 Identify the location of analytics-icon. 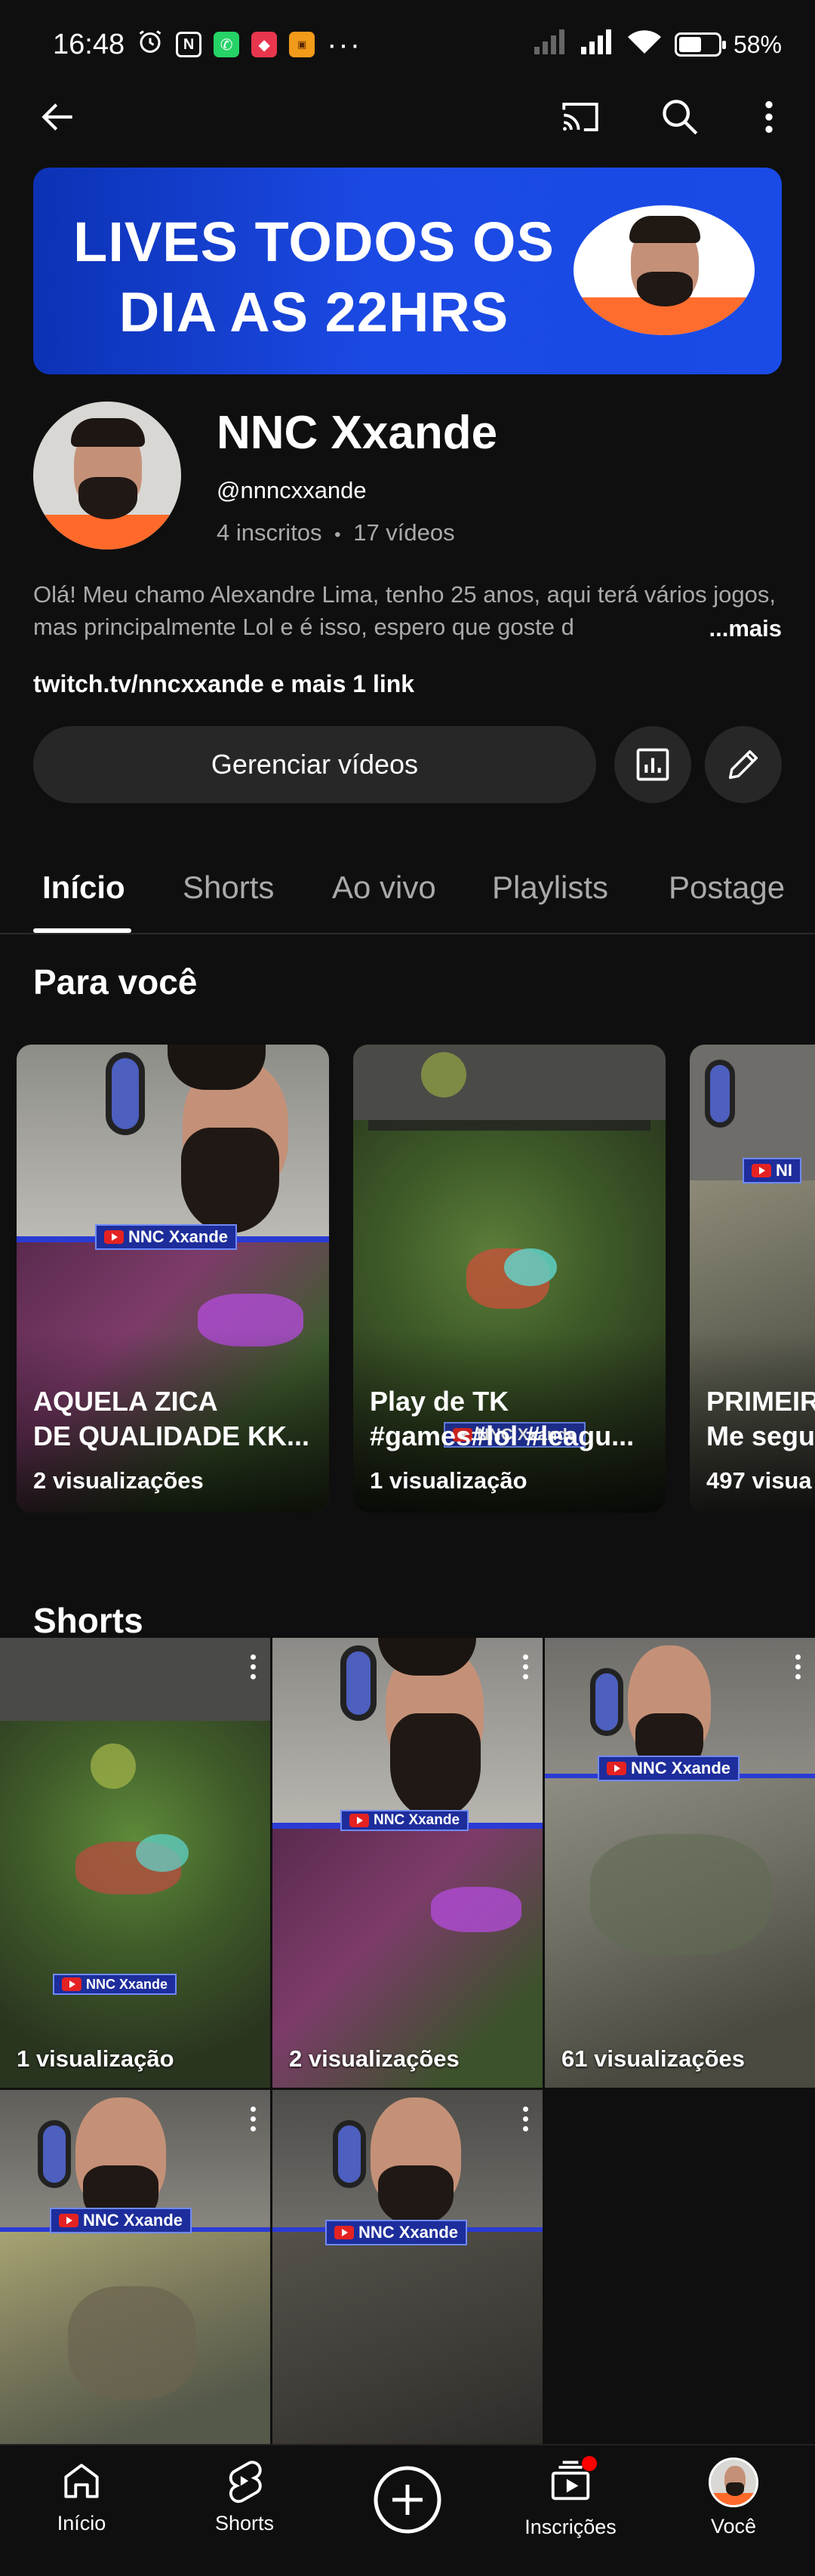
(652, 764).